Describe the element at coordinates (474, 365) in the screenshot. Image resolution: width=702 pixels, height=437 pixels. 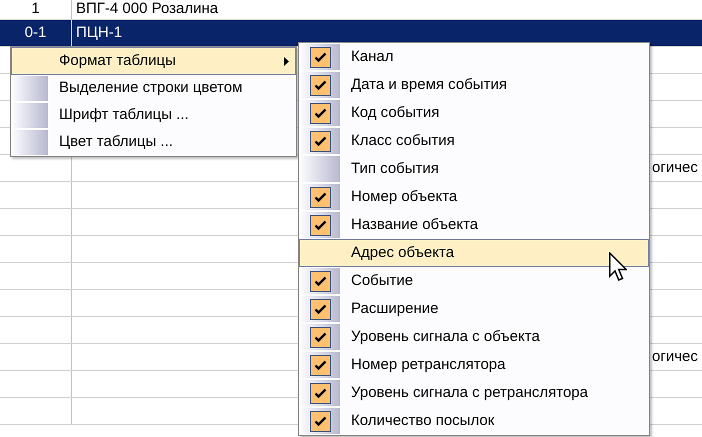
I see `menu-item: Номер ретранслятора` at that location.